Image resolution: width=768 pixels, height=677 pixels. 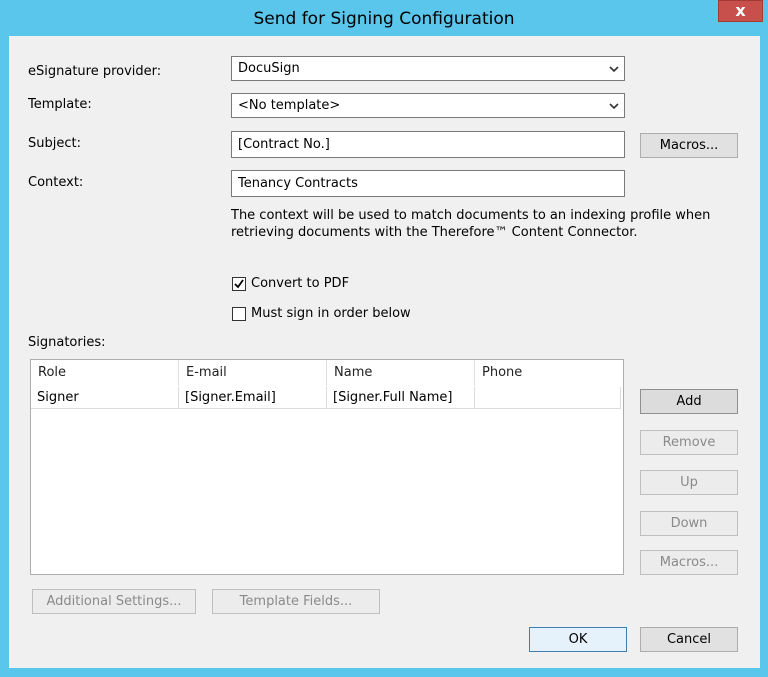 I want to click on convert-pdf-checkbox, so click(x=239, y=284).